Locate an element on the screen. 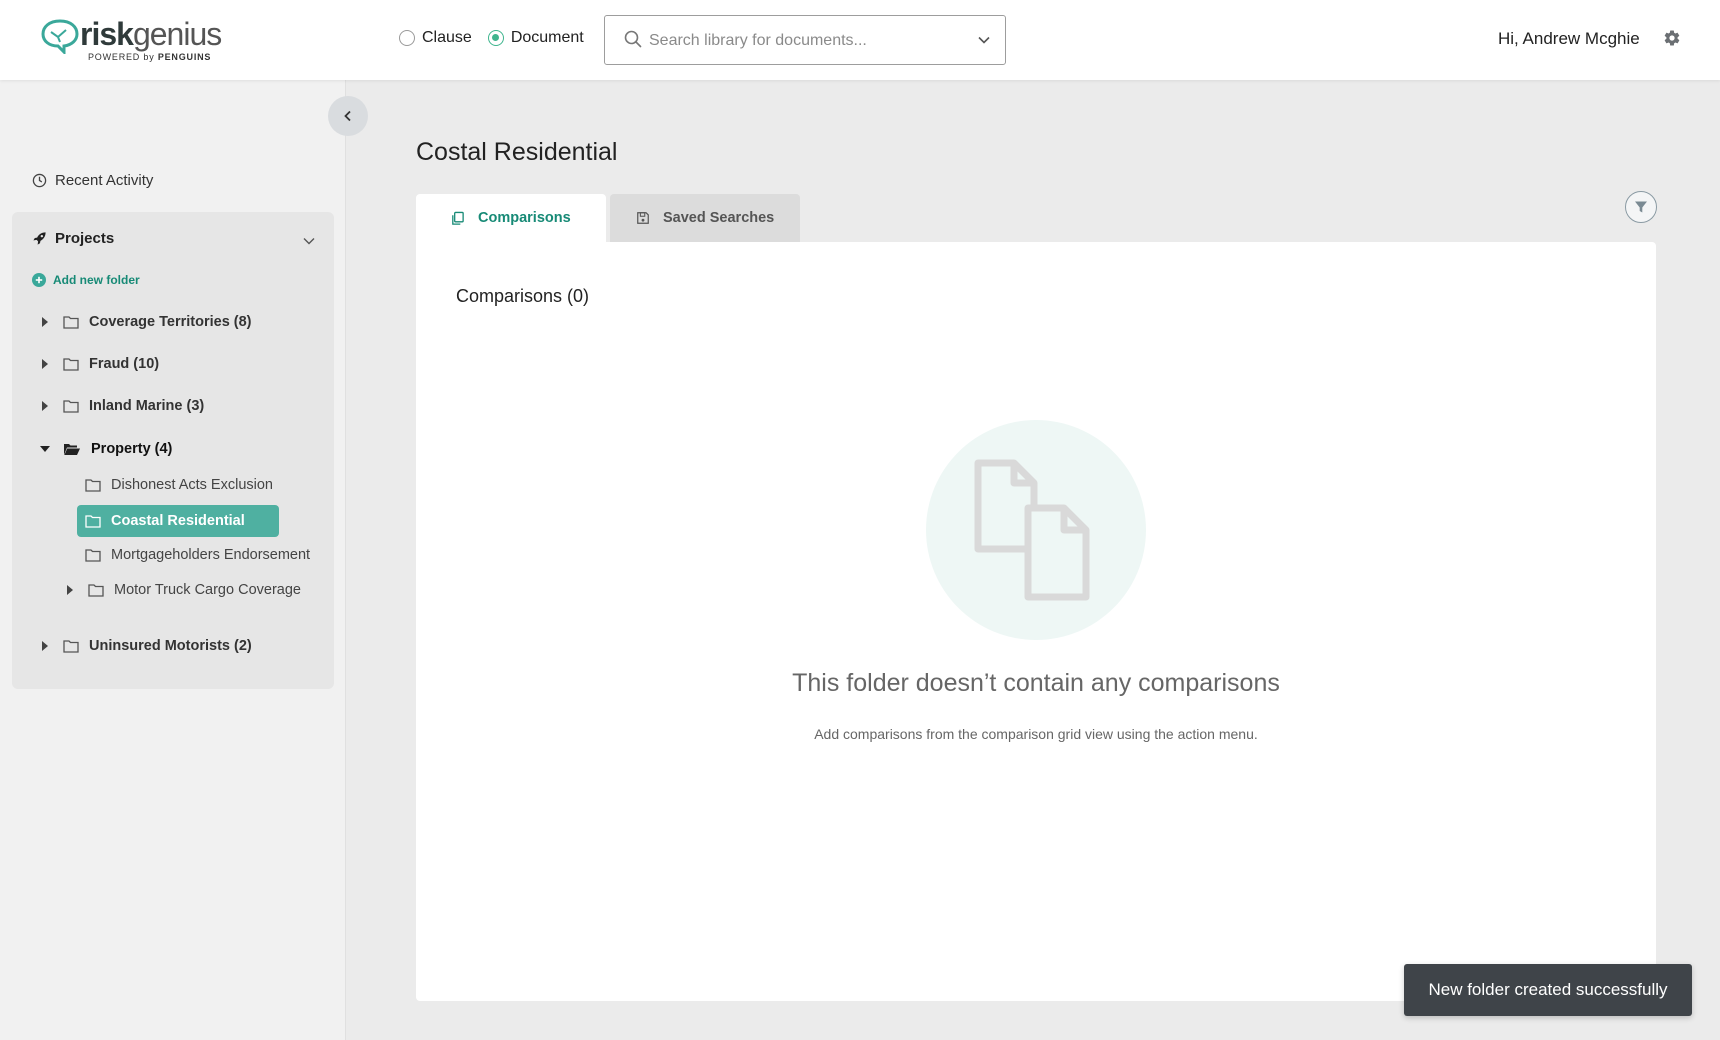 The height and width of the screenshot is (1040, 1720). search-icon is located at coordinates (633, 39).